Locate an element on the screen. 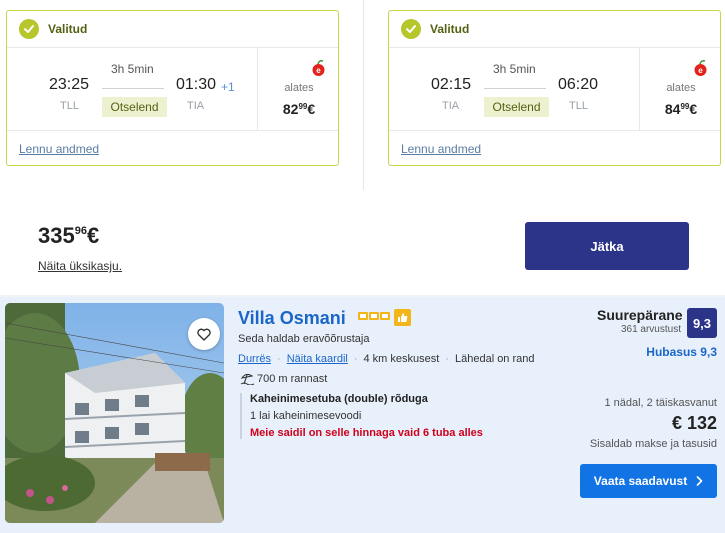 Image resolution: width=725 pixels, height=533 pixels. star-rating is located at coordinates (374, 316).